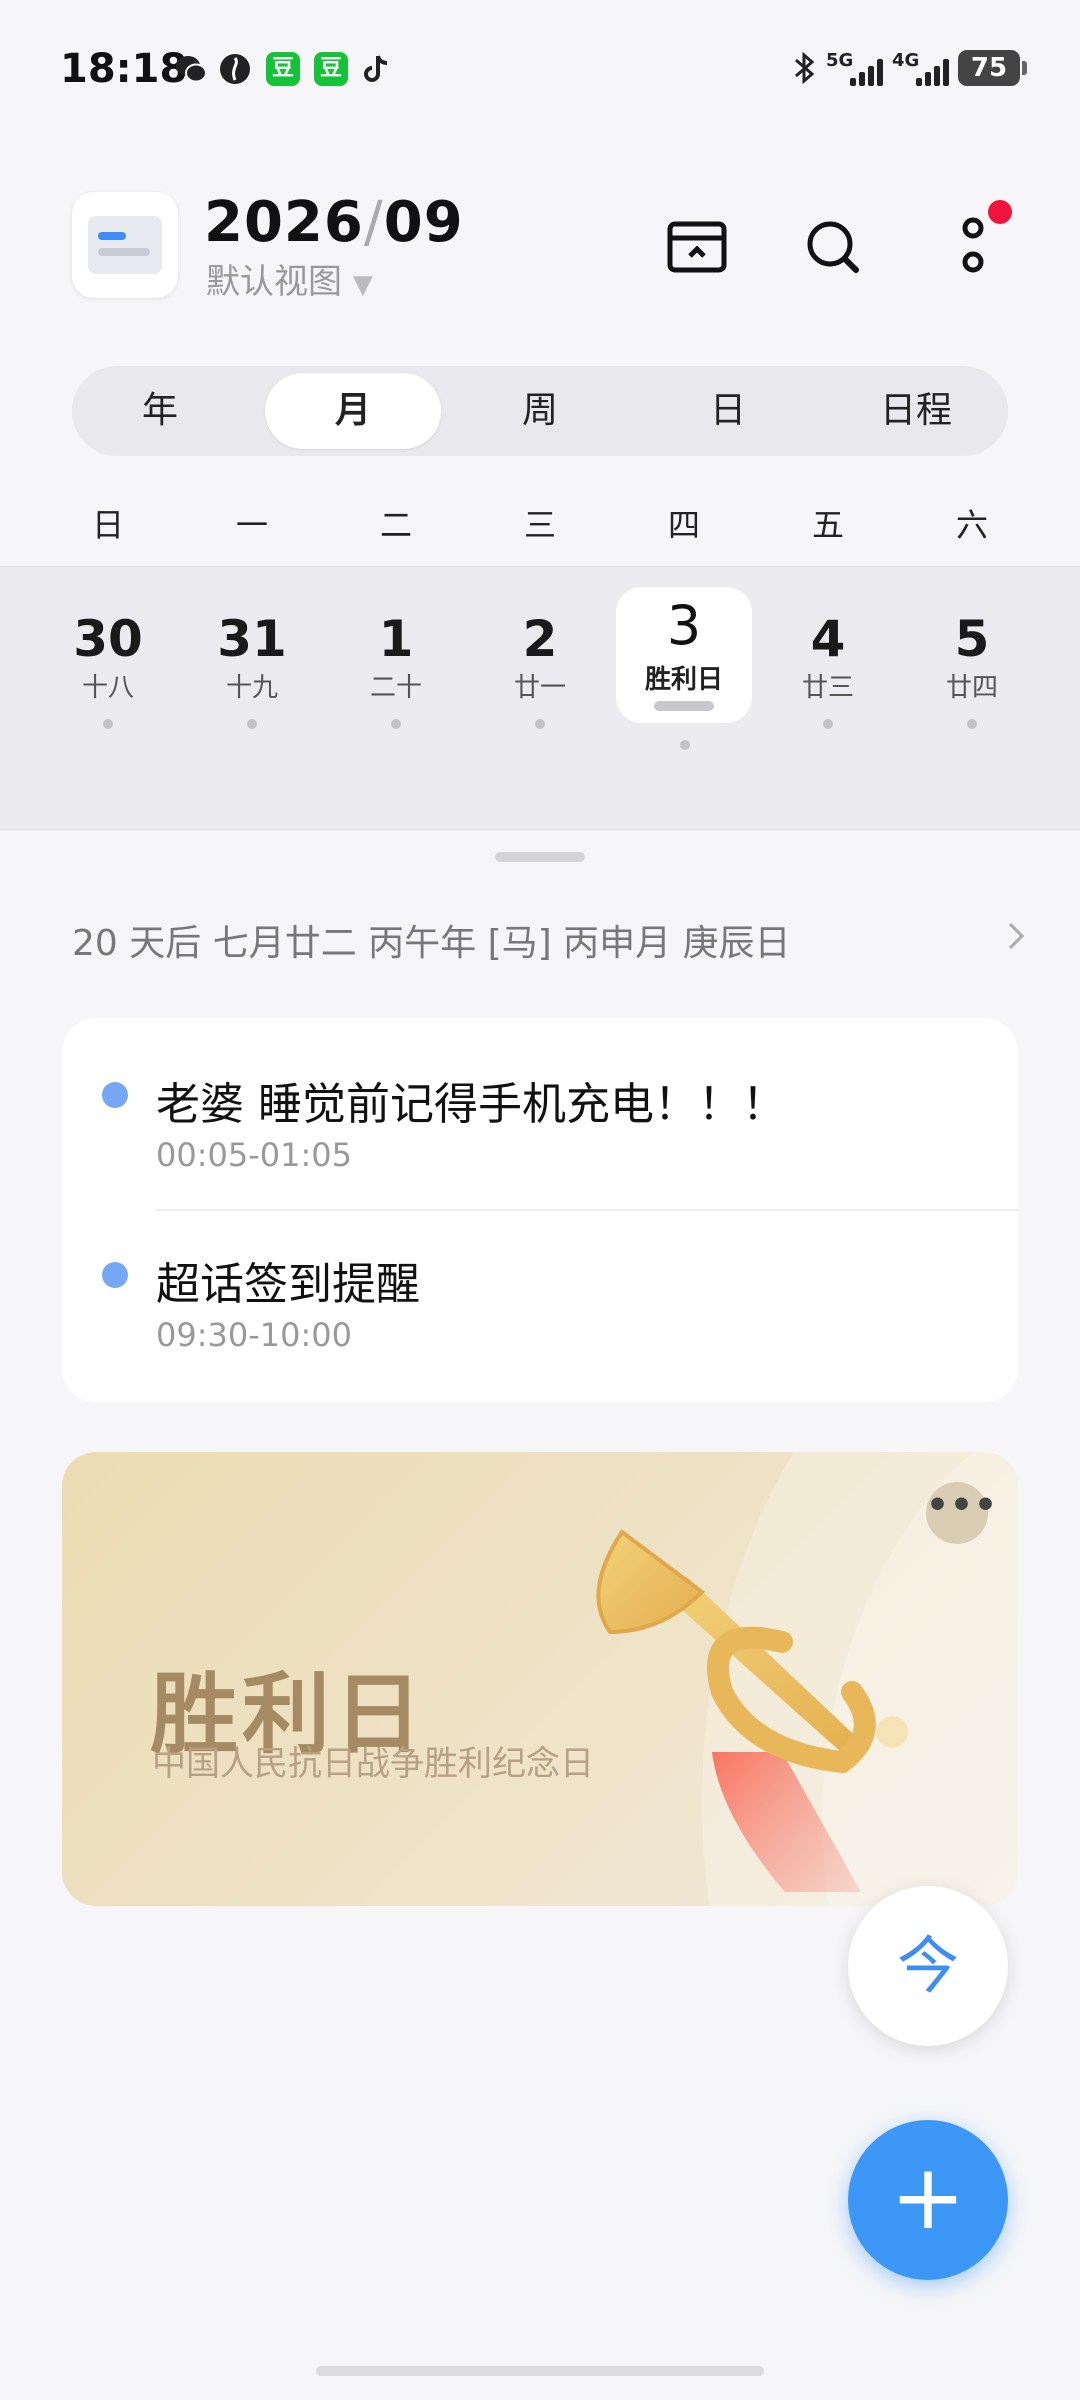 The width and height of the screenshot is (1080, 2400). I want to click on day-cell: 30 十八, so click(108, 648).